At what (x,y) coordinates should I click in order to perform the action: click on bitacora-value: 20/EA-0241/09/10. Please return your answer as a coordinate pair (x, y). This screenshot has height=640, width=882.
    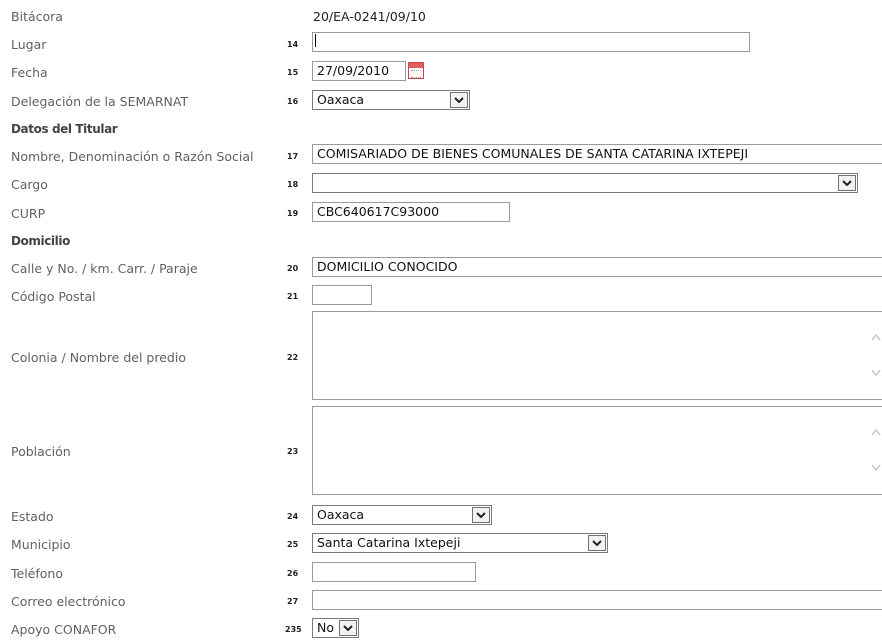
    Looking at the image, I should click on (369, 16).